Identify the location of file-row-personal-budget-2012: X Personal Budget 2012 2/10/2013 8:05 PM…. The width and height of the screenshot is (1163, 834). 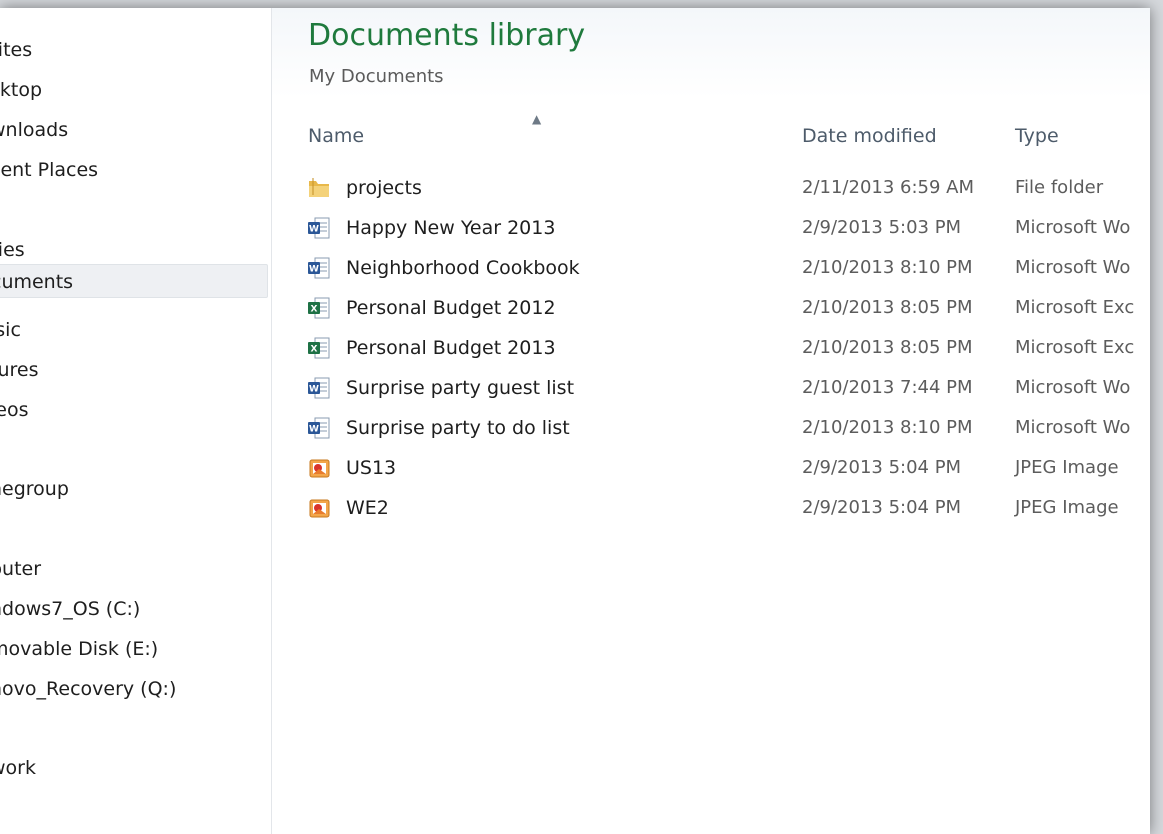
(726, 308).